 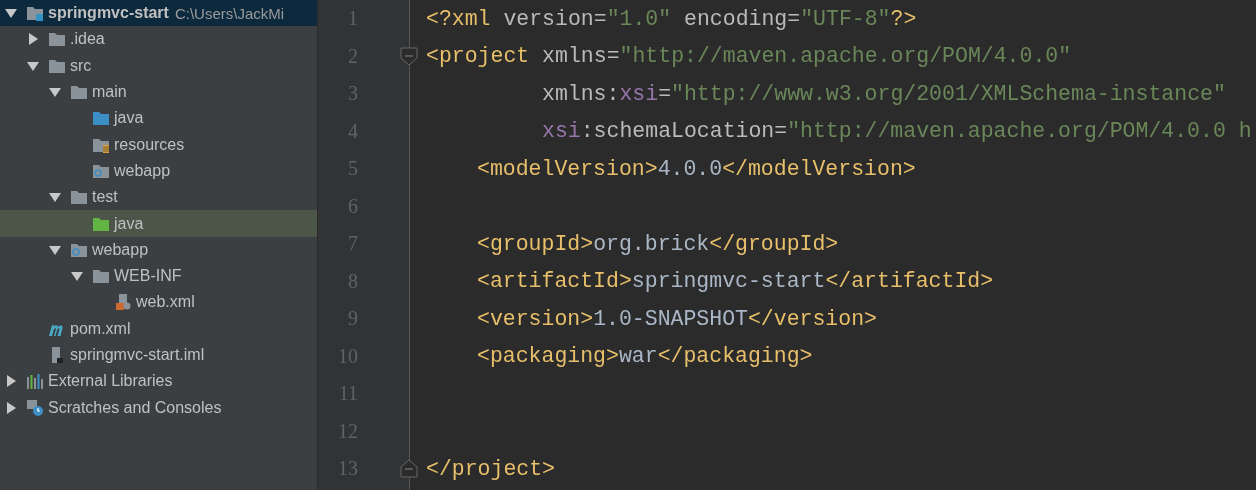 What do you see at coordinates (123, 302) in the screenshot?
I see `xml-file-icon` at bounding box center [123, 302].